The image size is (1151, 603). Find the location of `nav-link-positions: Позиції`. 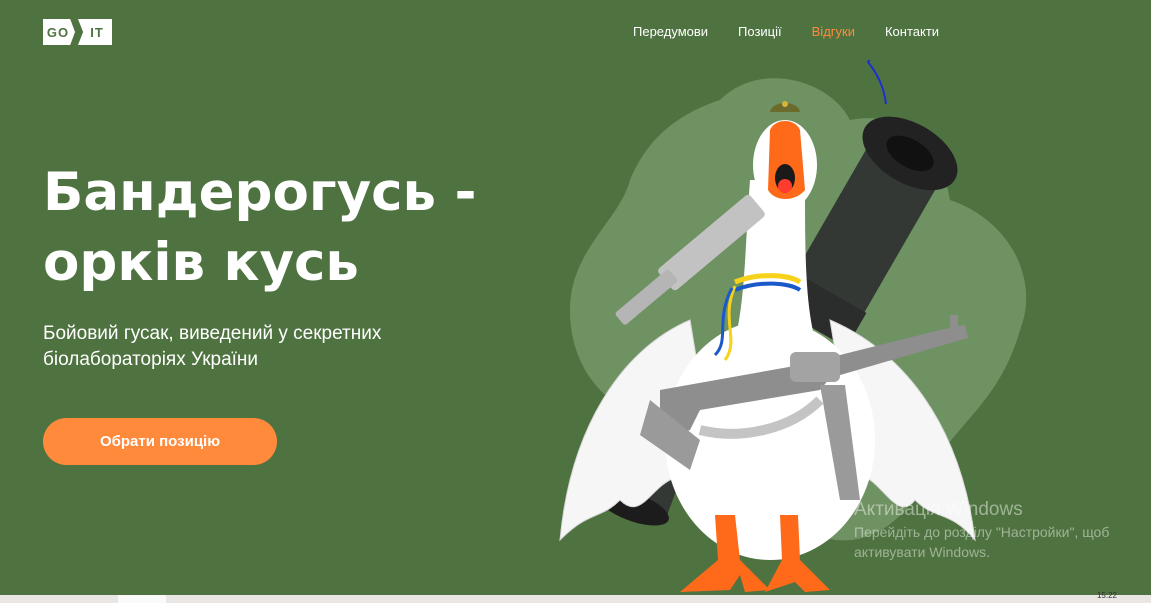

nav-link-positions: Позиції is located at coordinates (760, 31).